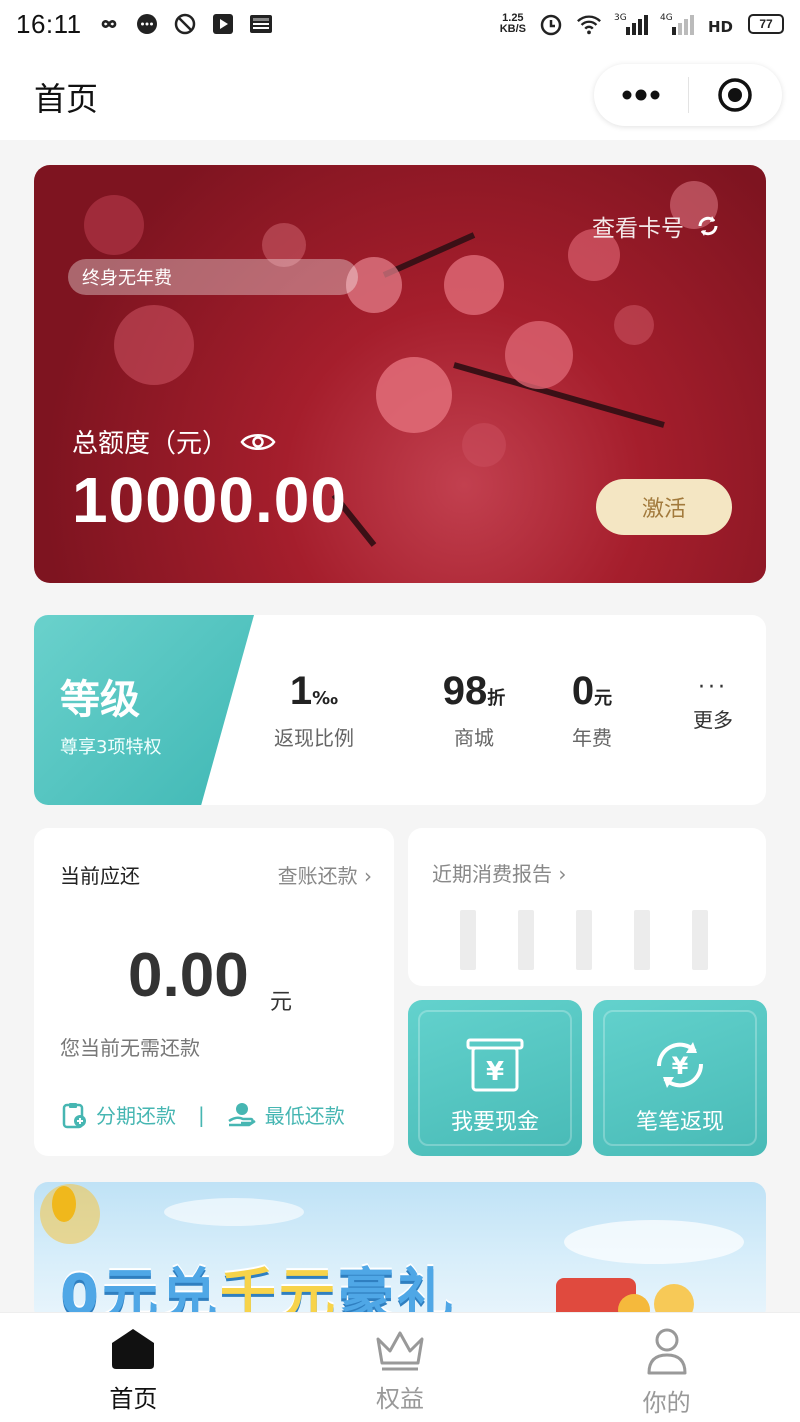 The image size is (800, 1422). I want to click on tab-home: 首页, so click(133, 1367).